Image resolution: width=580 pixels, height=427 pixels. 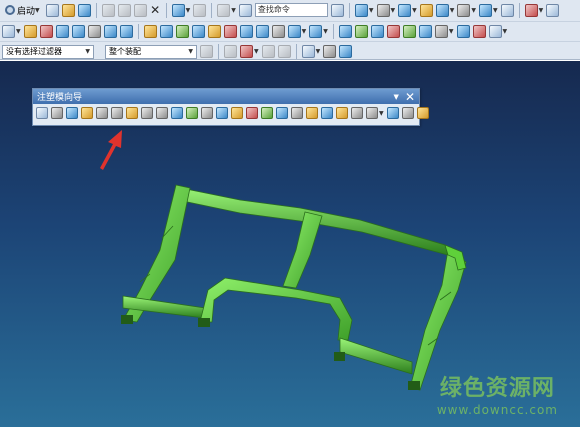 I want to click on casting-process-icon, so click(x=357, y=113).